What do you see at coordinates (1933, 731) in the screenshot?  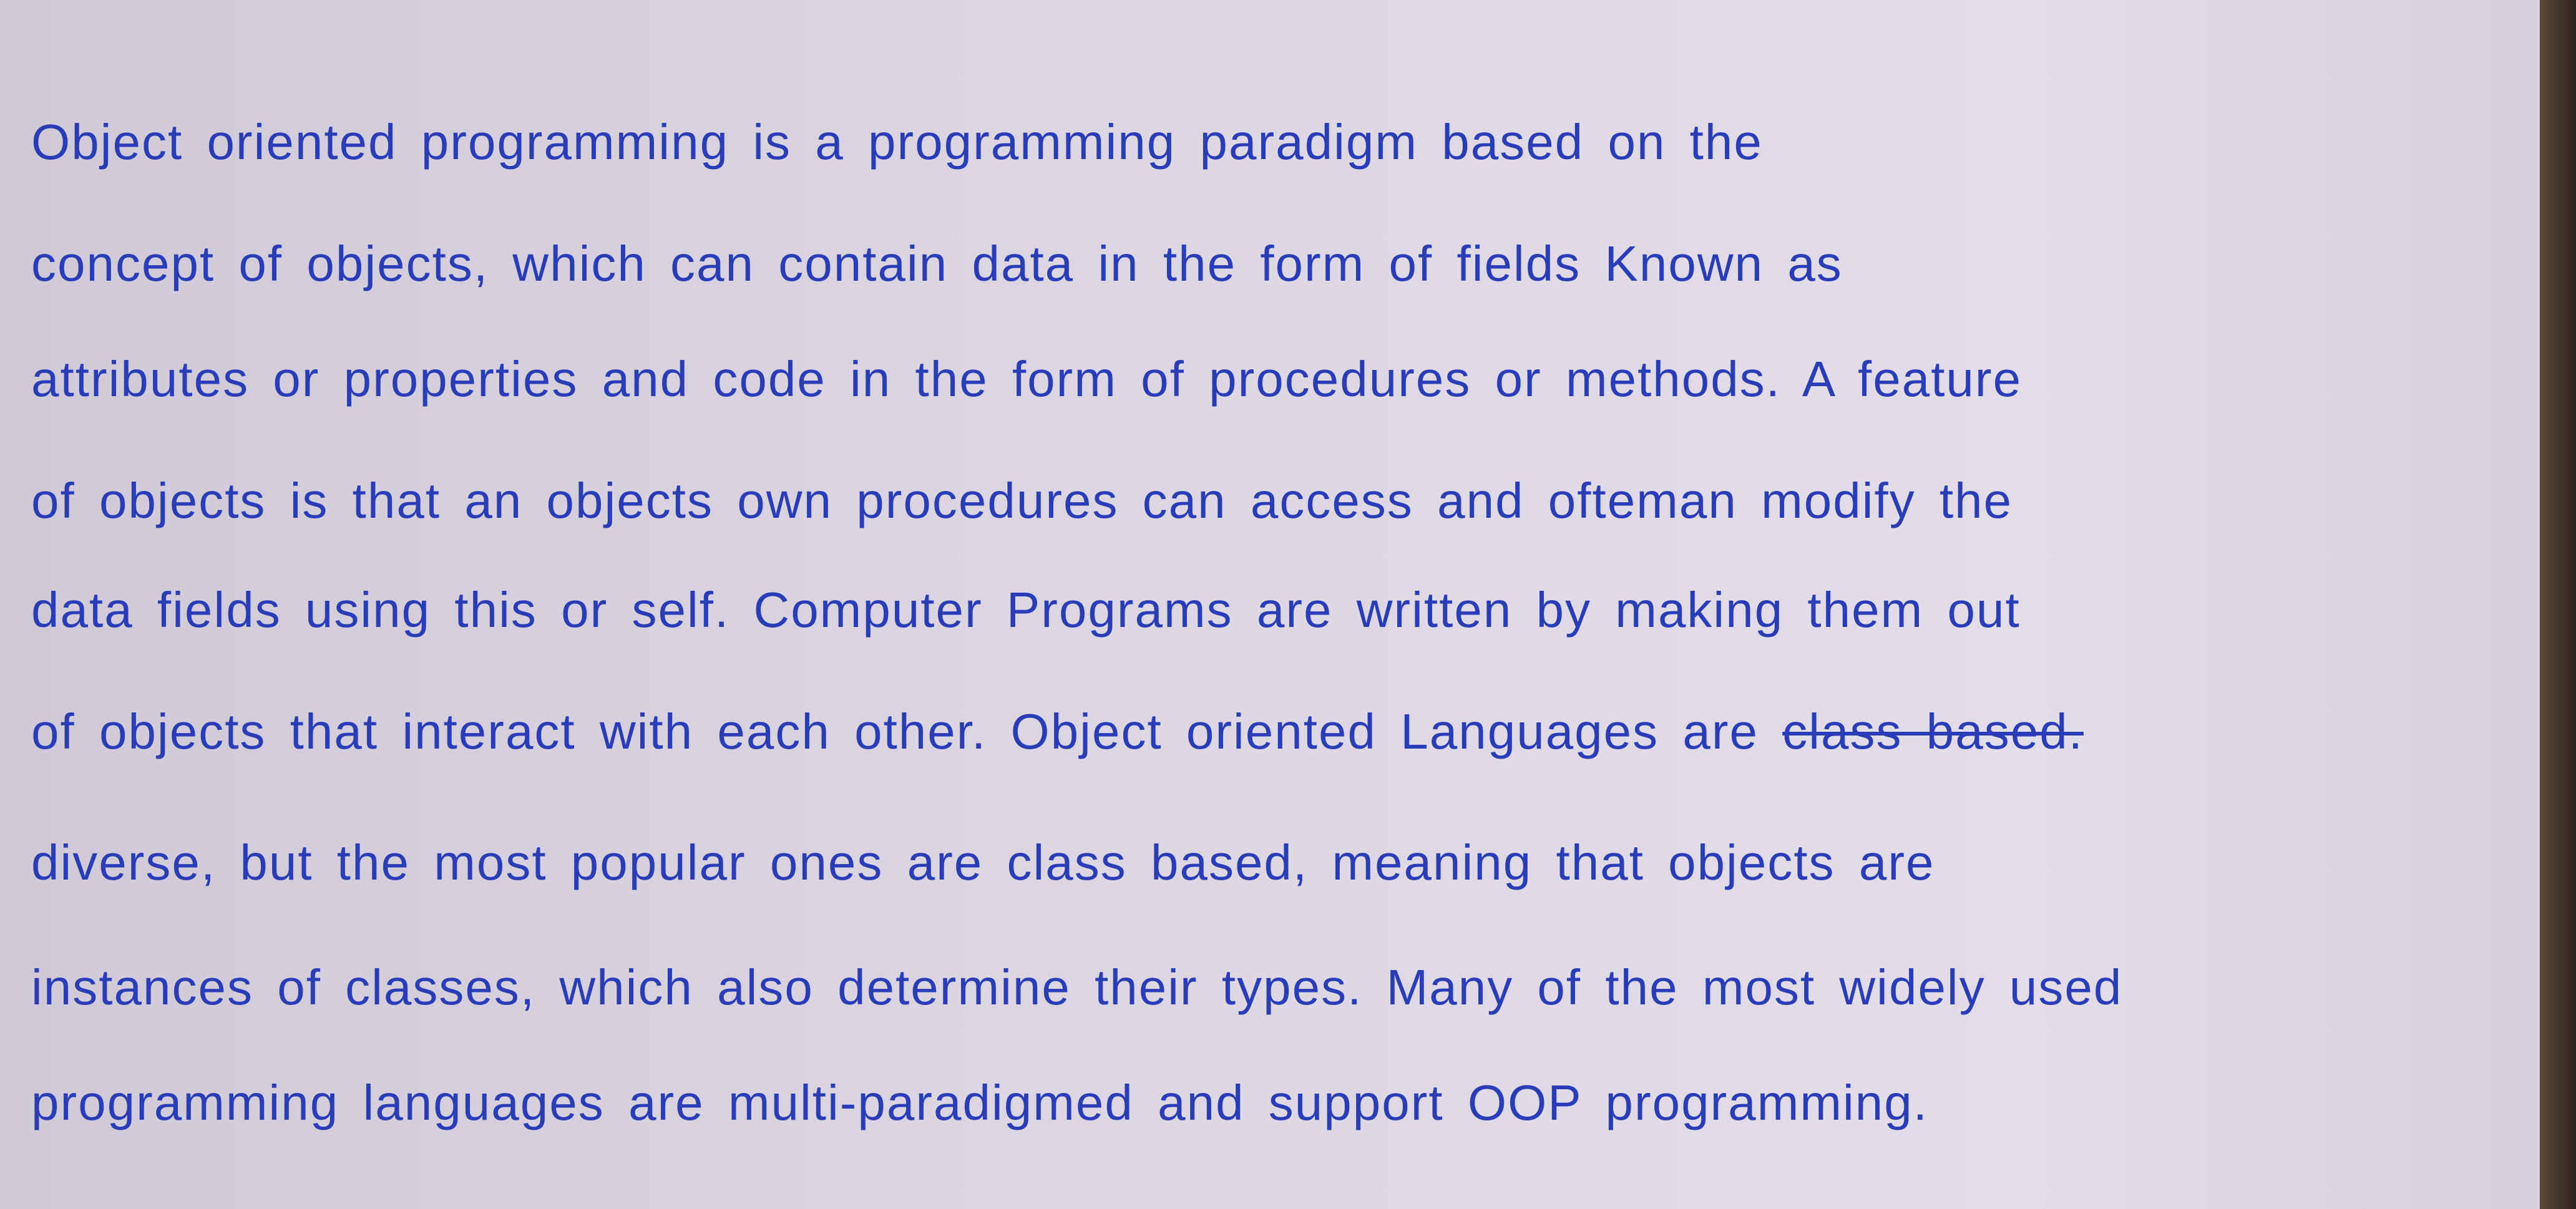 I see `struck-out-text: class based.` at bounding box center [1933, 731].